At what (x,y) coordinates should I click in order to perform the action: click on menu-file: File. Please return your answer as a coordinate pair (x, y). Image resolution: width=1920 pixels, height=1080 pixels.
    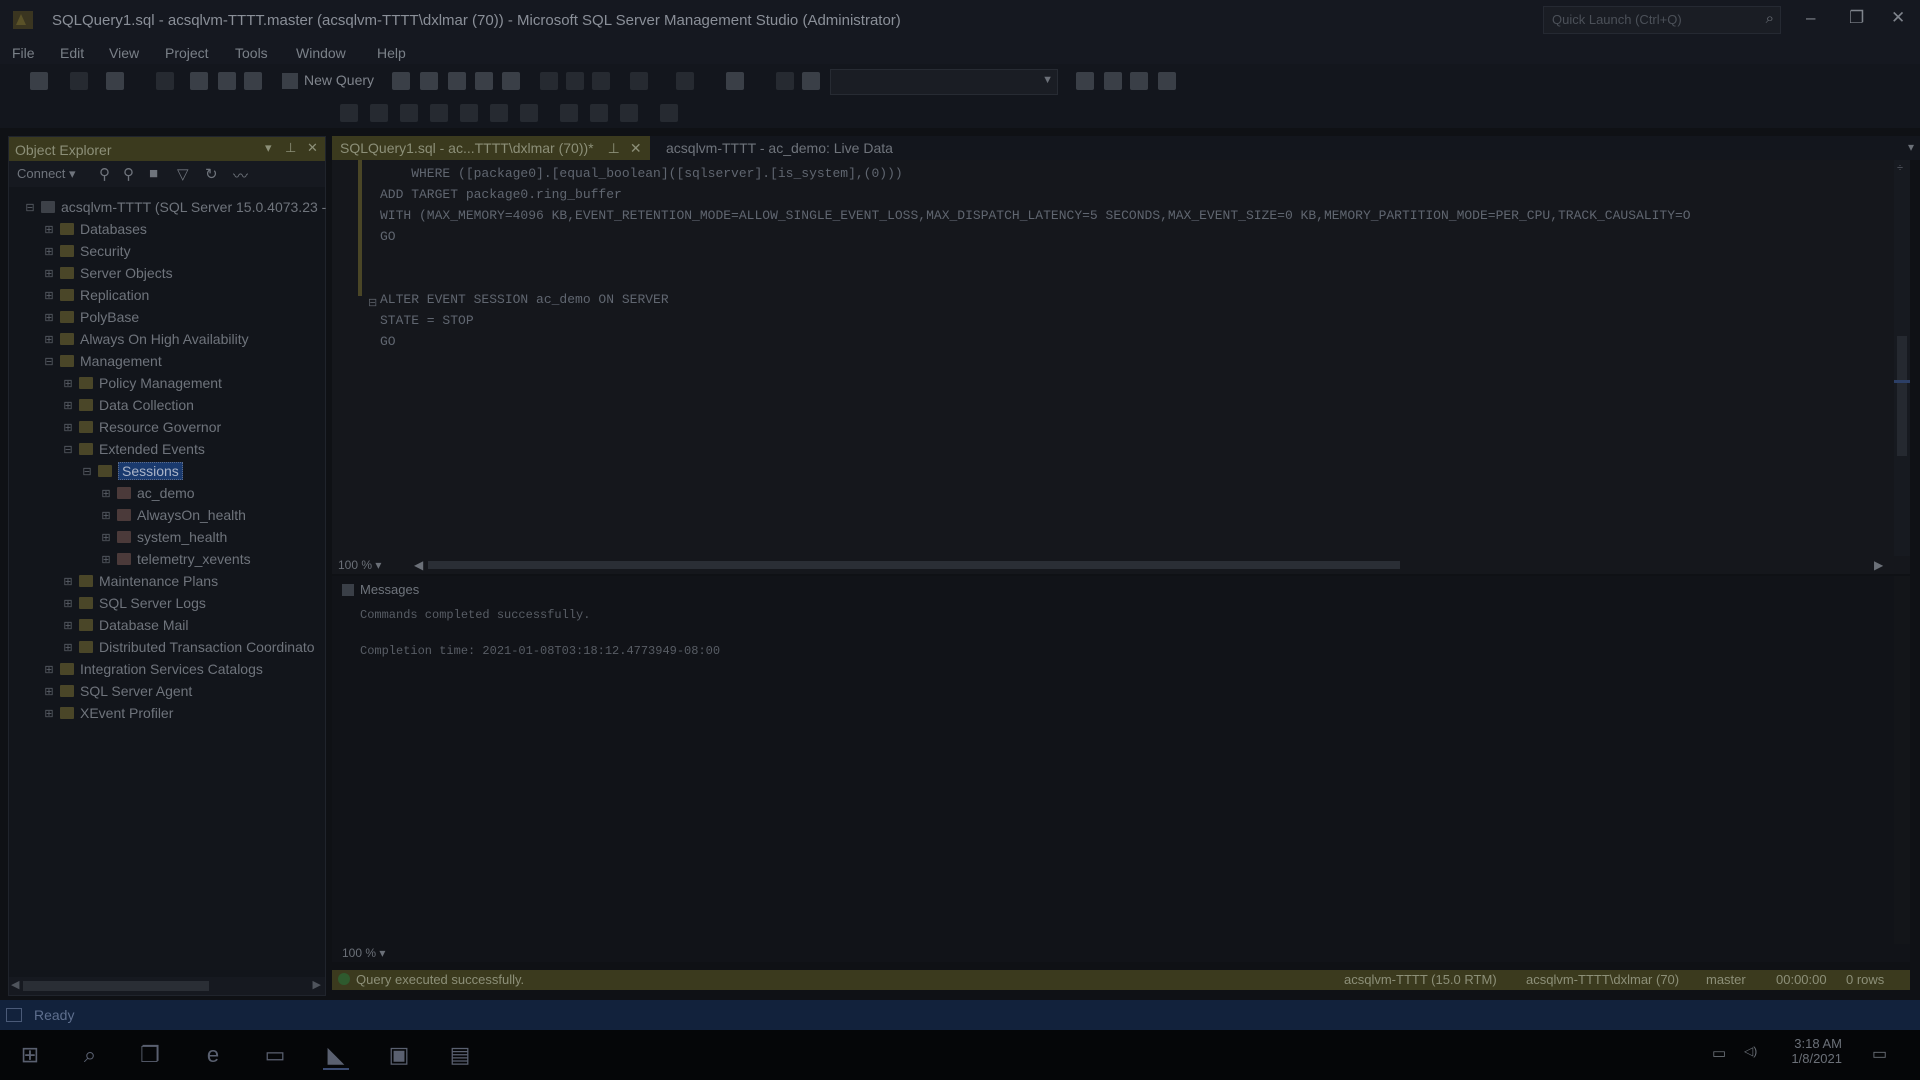
    Looking at the image, I should click on (23, 53).